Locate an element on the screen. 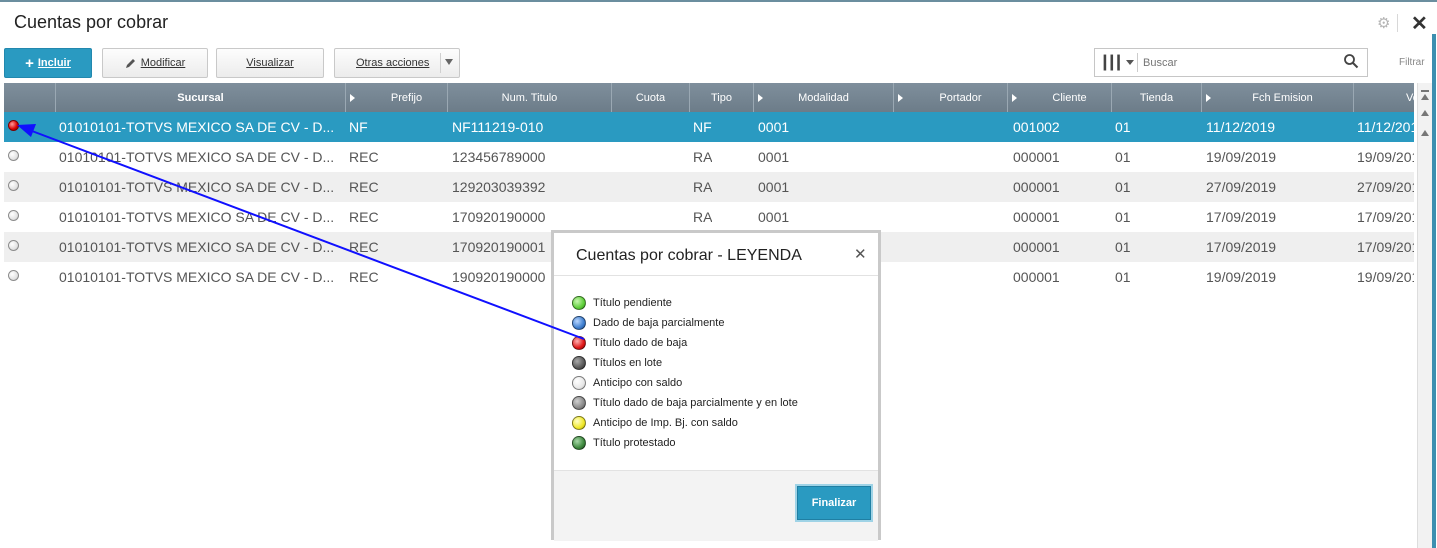 Image resolution: width=1437 pixels, height=548 pixels. col-prefijo-label: Prefijo is located at coordinates (406, 97).